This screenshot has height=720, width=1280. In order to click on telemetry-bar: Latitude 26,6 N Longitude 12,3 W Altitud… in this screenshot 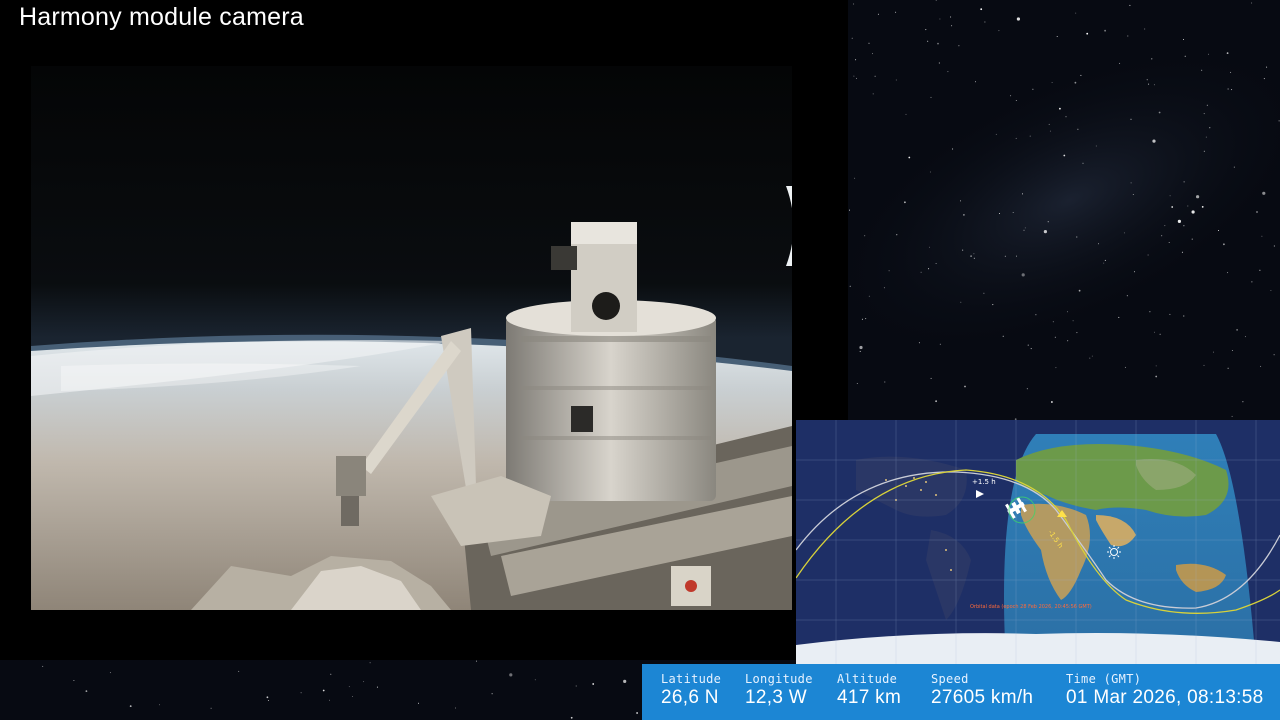, I will do `click(961, 692)`.